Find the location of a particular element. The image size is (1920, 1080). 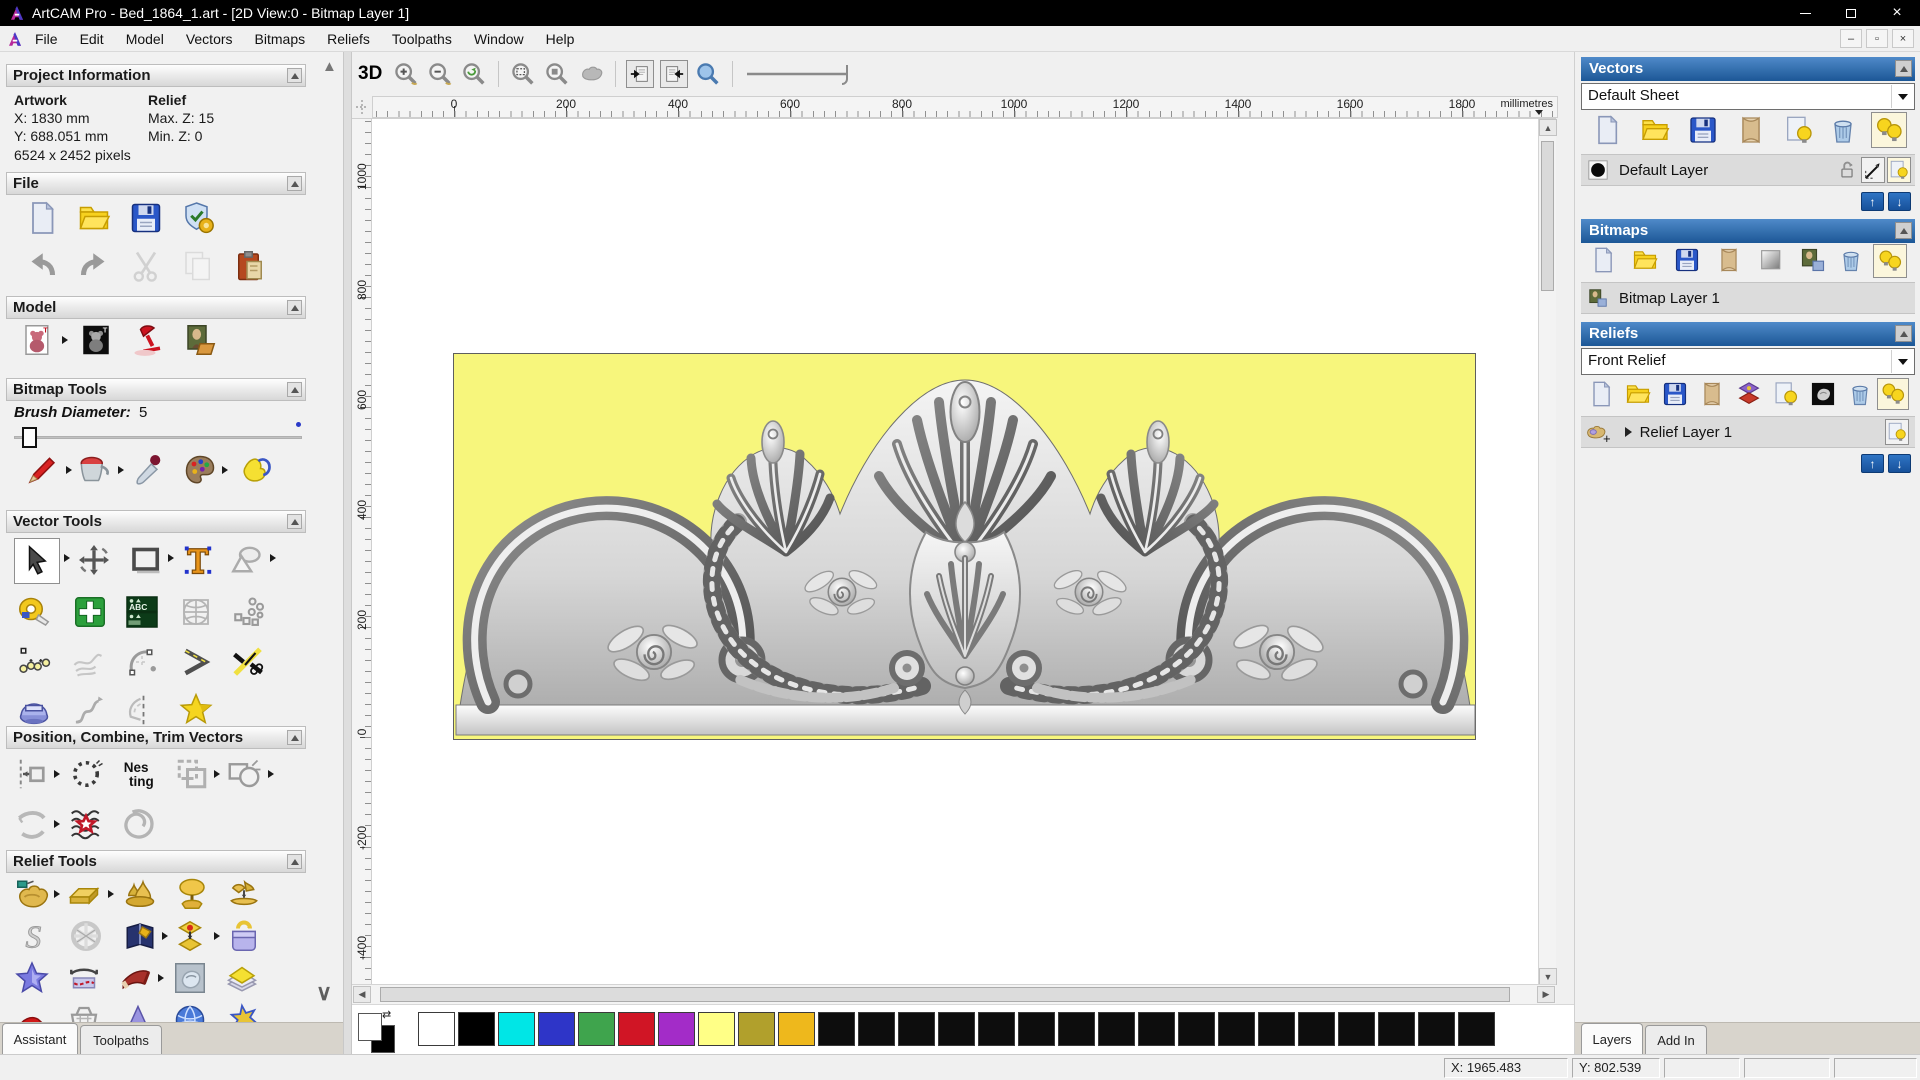

weave-wizard-button is located at coordinates (86, 936).